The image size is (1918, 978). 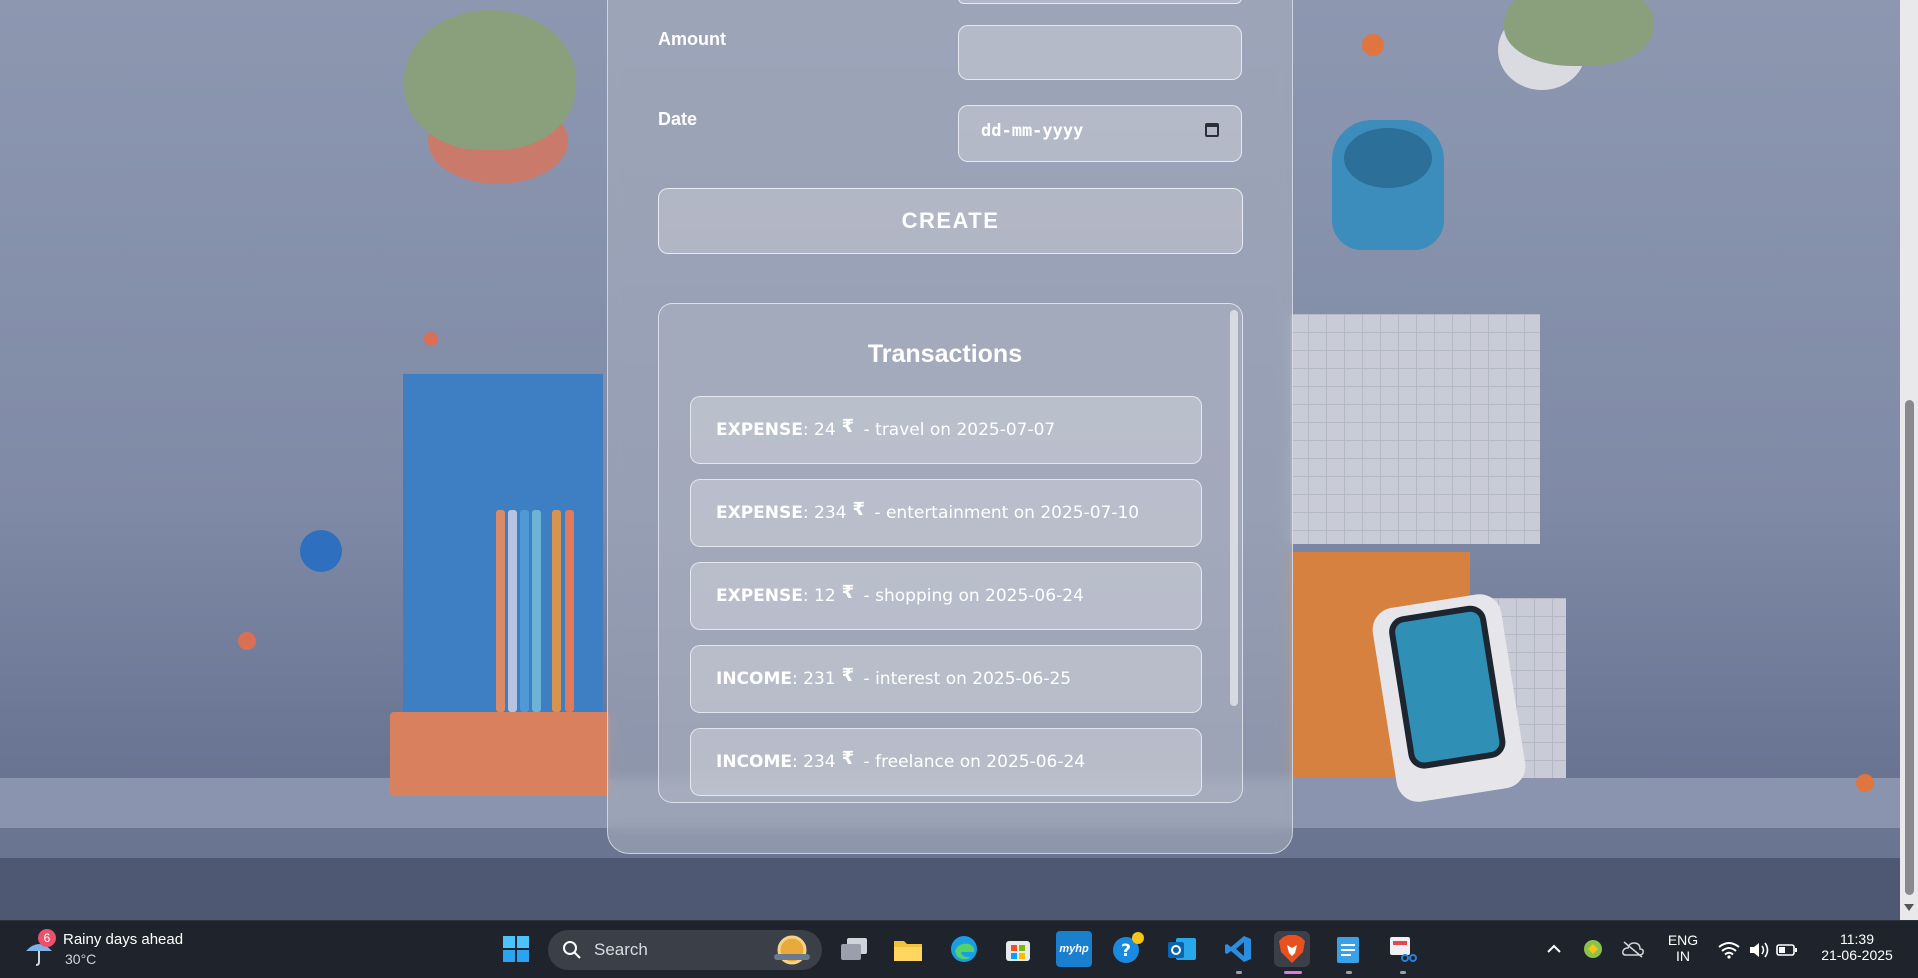 I want to click on onedrive-button, so click(x=1633, y=949).